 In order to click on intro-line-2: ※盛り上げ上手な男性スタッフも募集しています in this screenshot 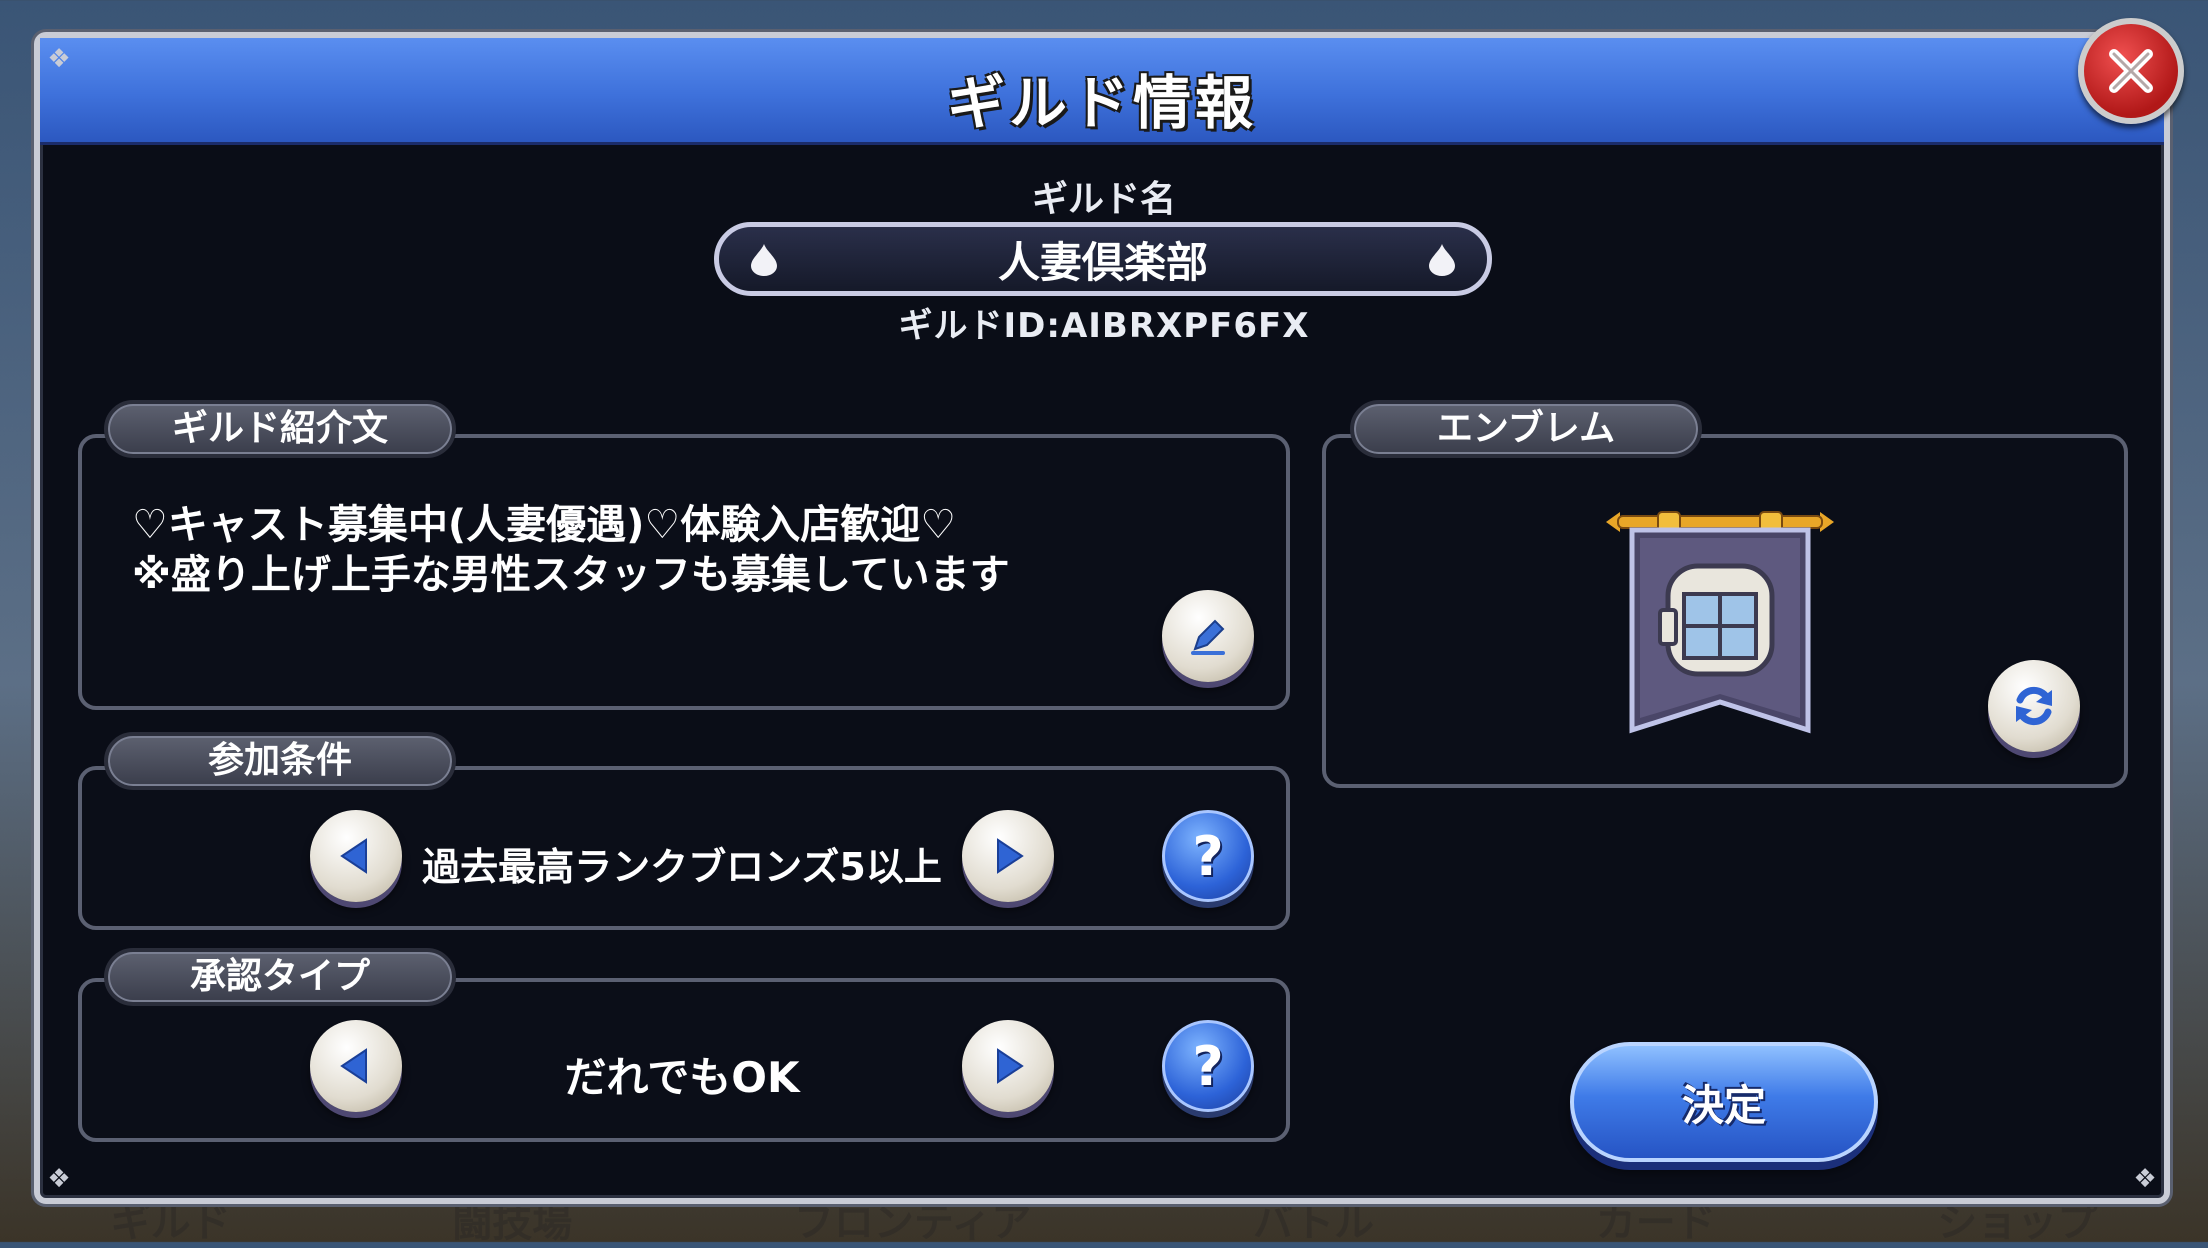, I will do `click(571, 575)`.